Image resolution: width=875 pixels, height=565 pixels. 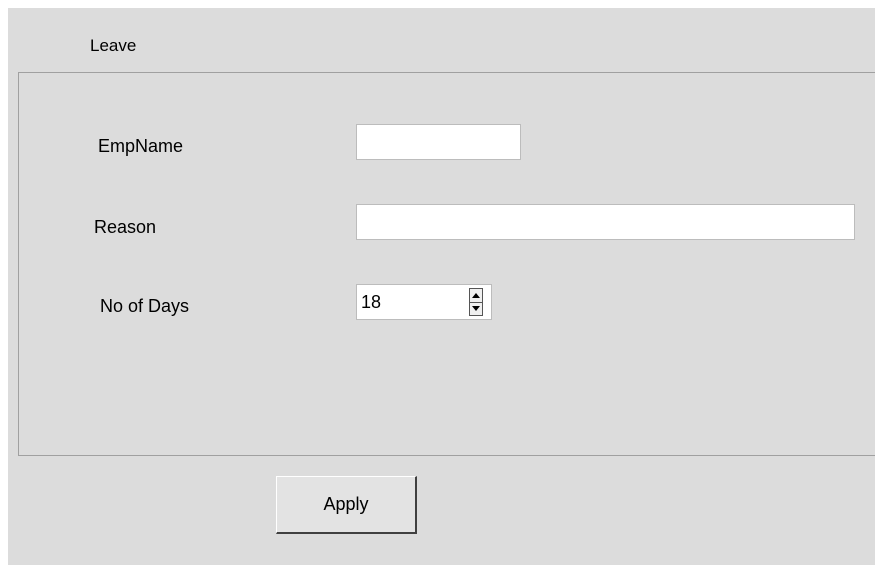 What do you see at coordinates (125, 227) in the screenshot?
I see `reason-label: Reason` at bounding box center [125, 227].